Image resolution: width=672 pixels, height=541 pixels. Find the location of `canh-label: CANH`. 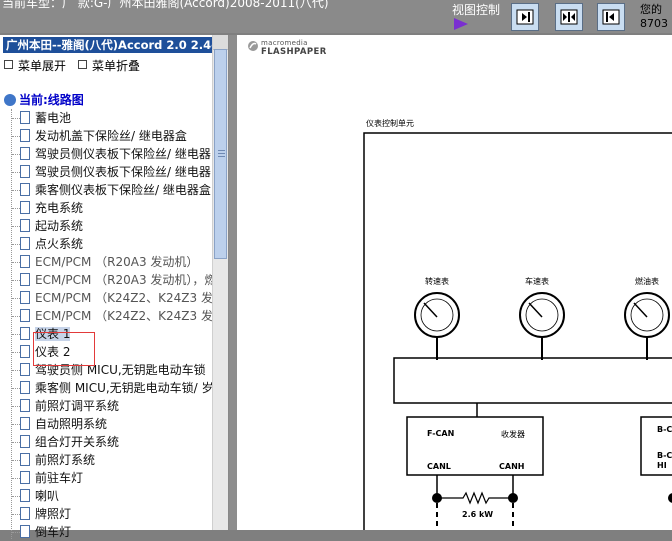

canh-label: CANH is located at coordinates (512, 466).